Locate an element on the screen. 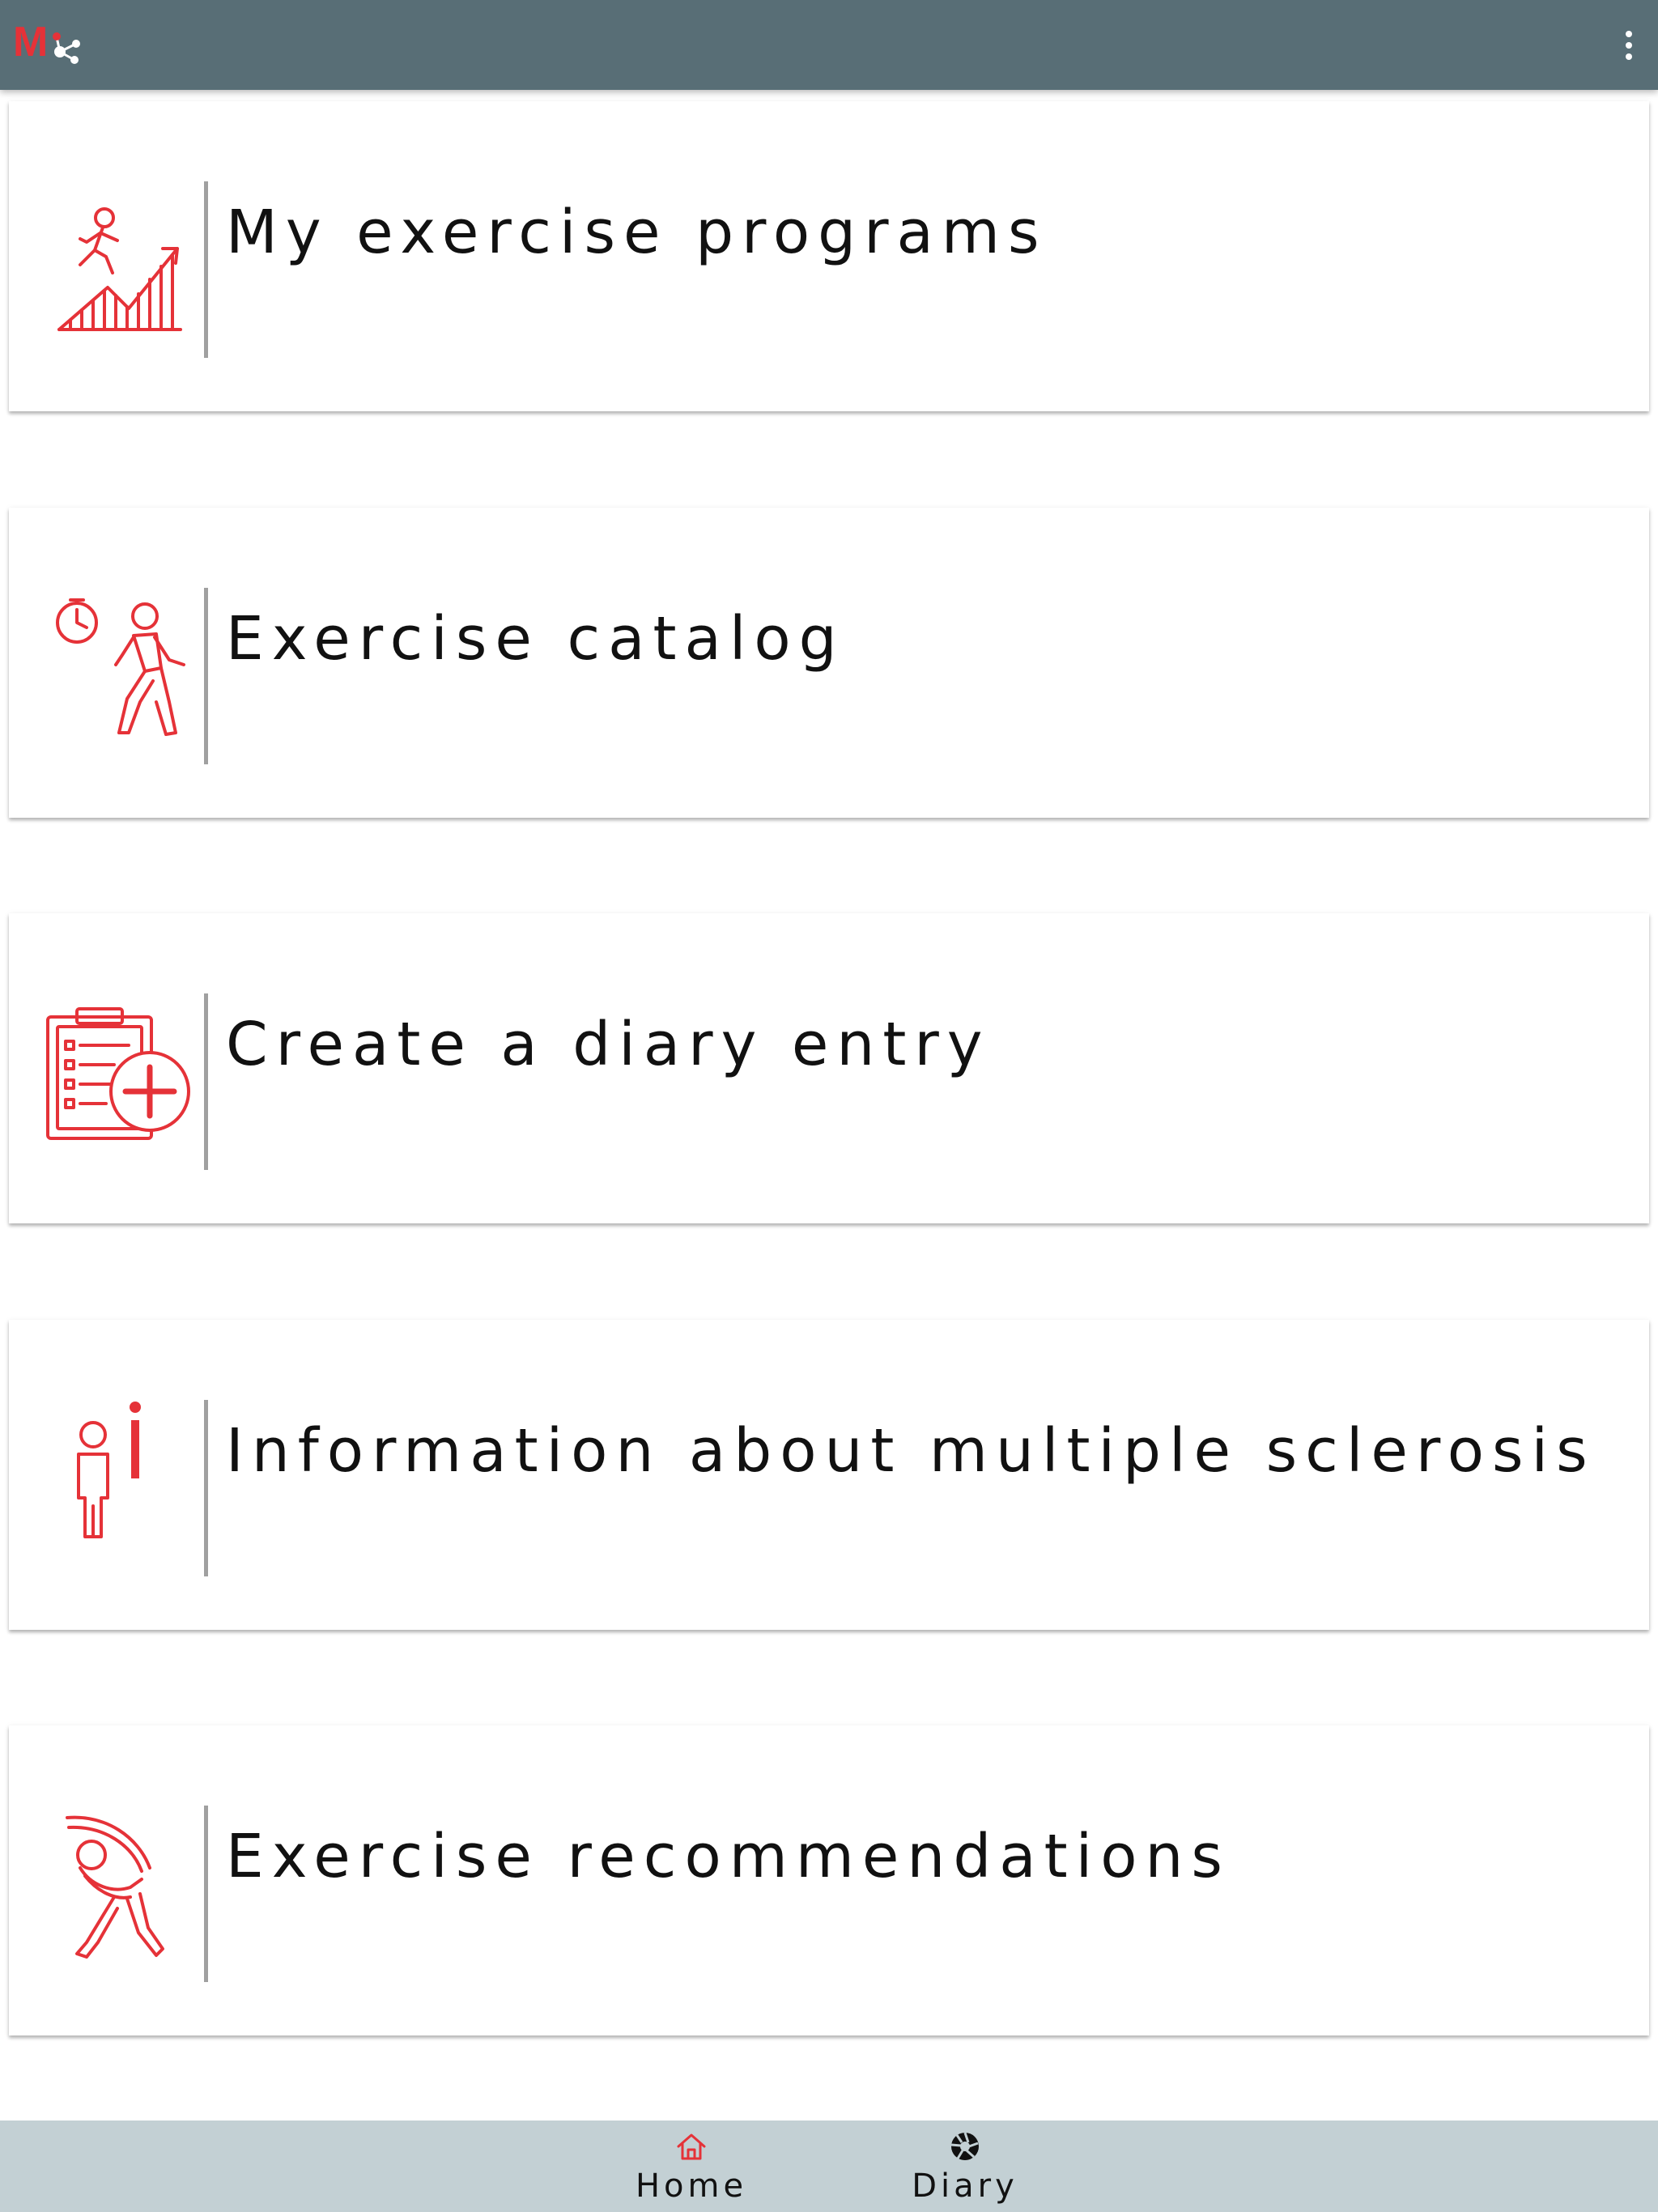 The image size is (1658, 2212). card-exercise-catalog: Exercise catalog is located at coordinates (829, 663).